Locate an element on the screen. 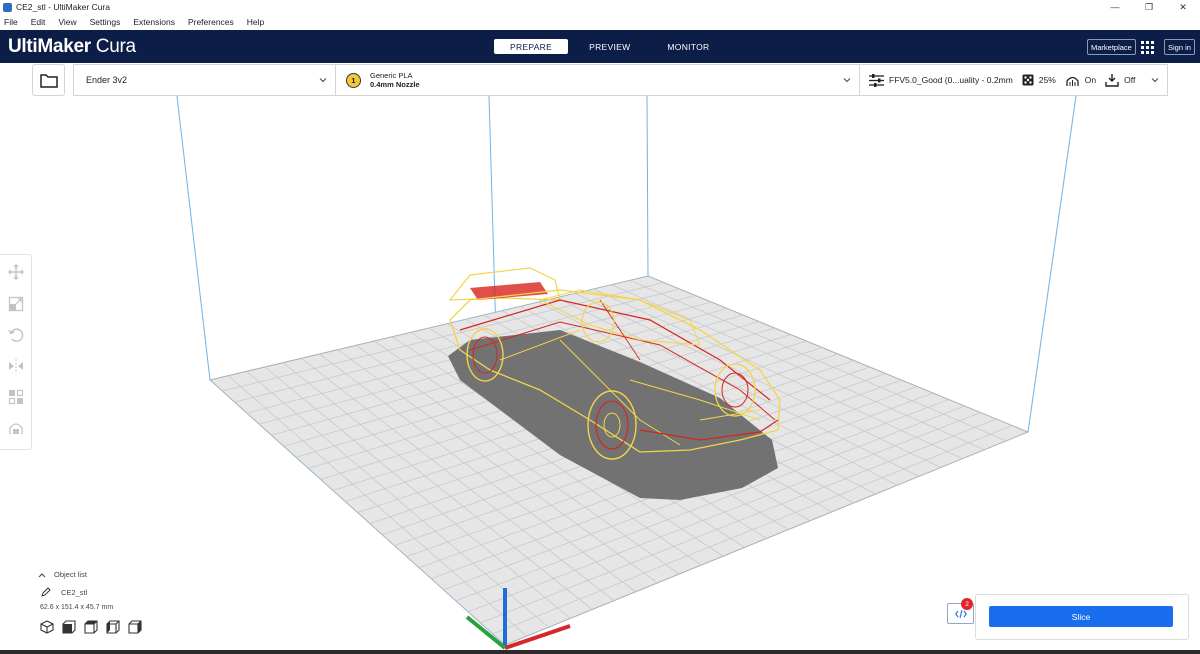 The width and height of the screenshot is (1200, 654). menu-settings: Settings is located at coordinates (105, 22).